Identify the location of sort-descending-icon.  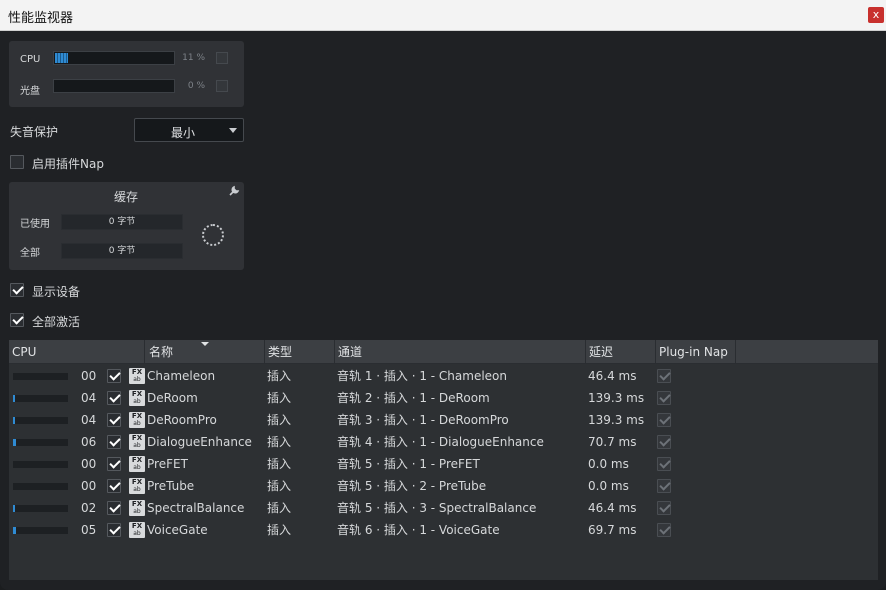
(205, 344).